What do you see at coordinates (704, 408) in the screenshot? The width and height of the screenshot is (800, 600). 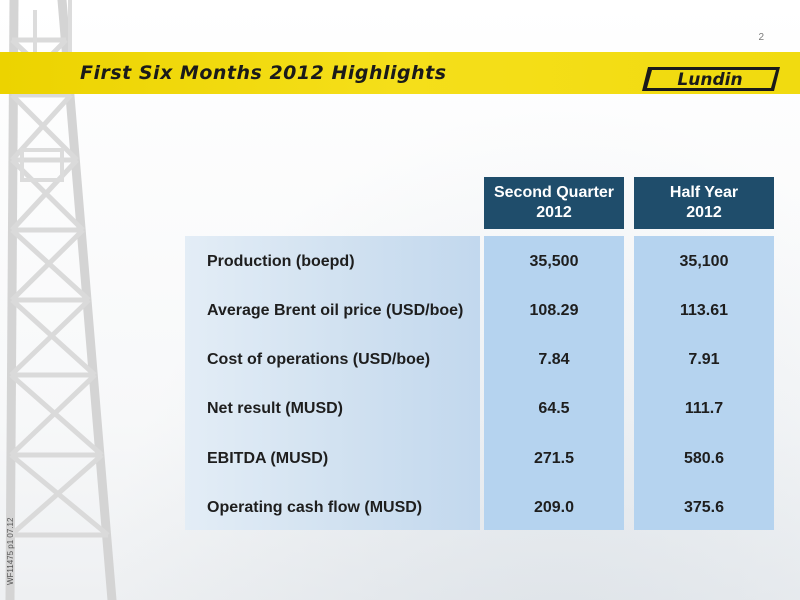 I see `value-h1-net-result: 111.7` at bounding box center [704, 408].